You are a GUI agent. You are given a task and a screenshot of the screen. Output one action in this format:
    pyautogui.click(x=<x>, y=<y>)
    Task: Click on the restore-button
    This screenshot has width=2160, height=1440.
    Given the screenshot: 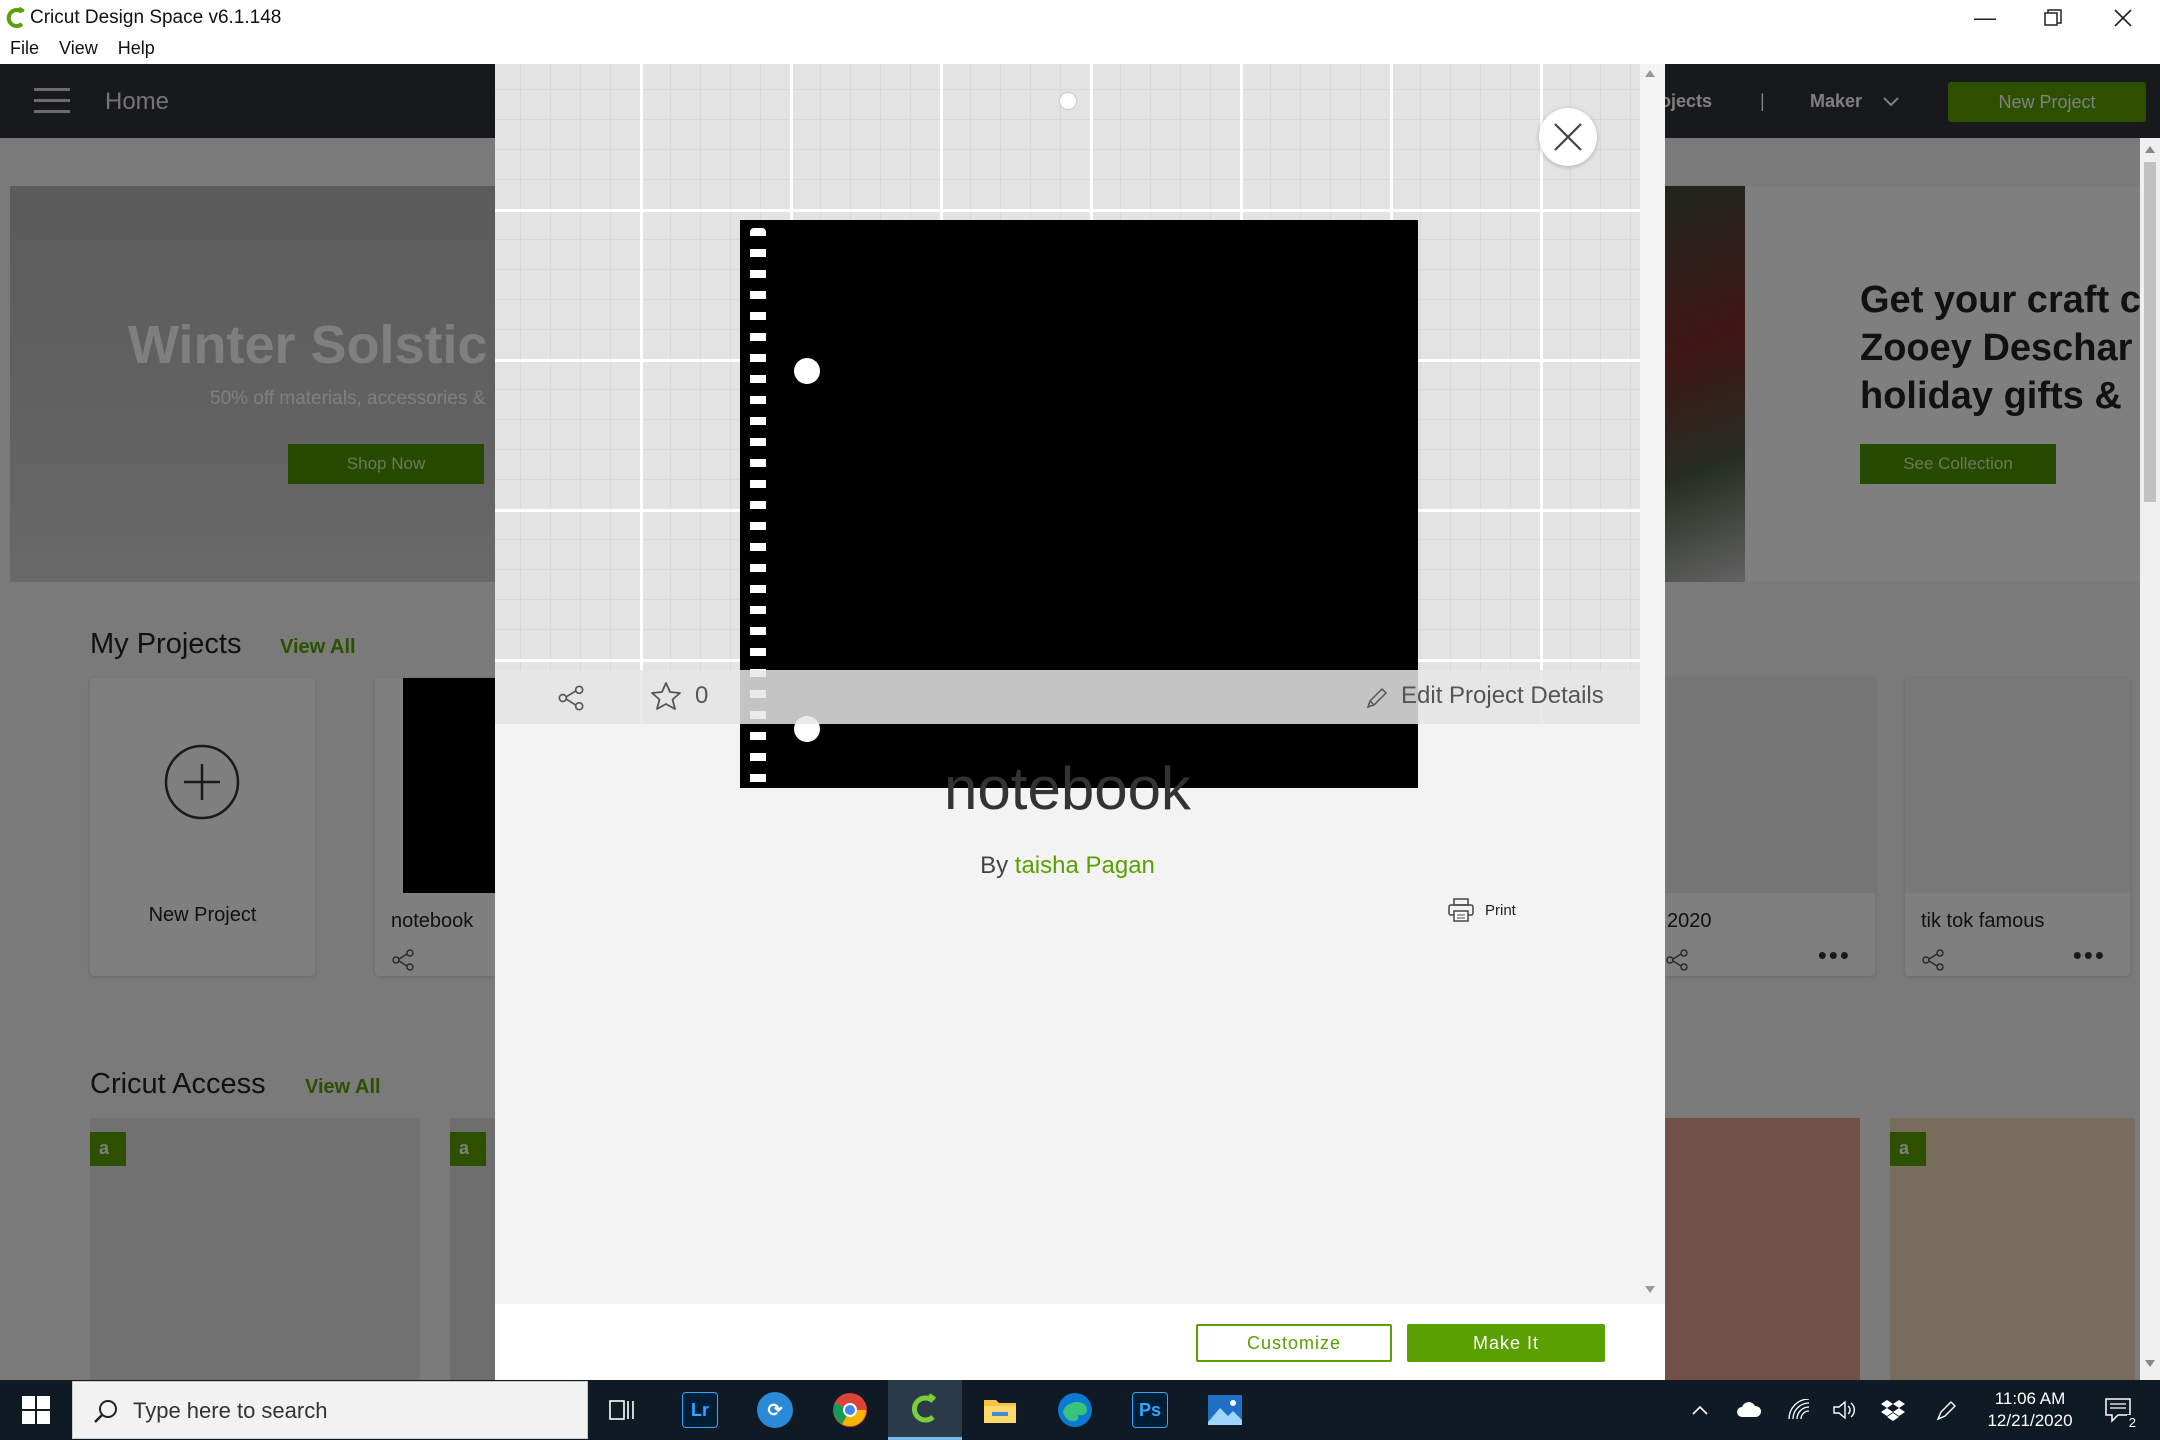 What is the action you would take?
    pyautogui.click(x=2053, y=18)
    